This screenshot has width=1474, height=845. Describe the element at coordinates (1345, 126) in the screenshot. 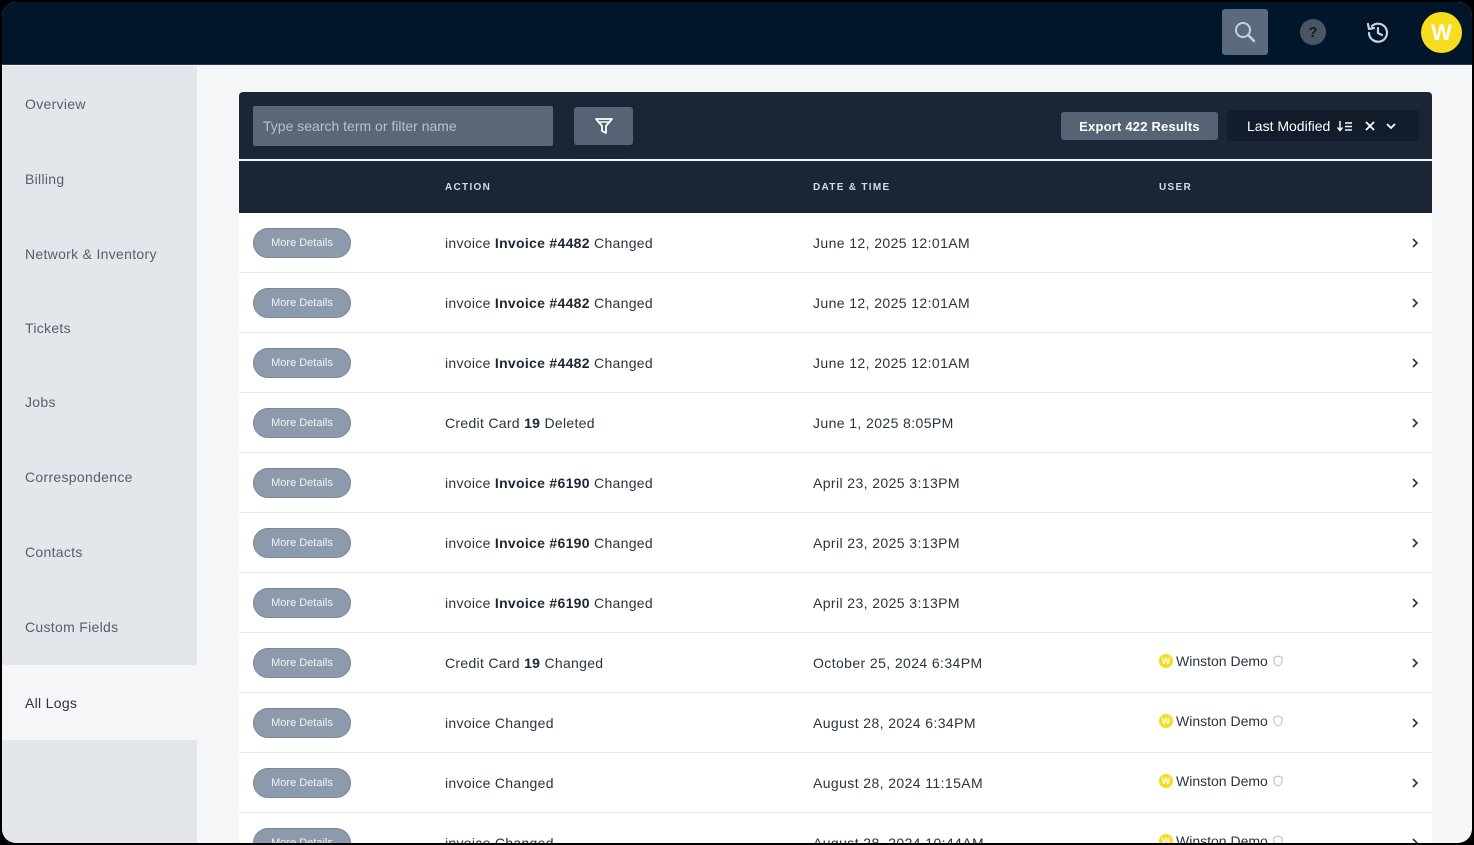

I see `sort-descending-icon` at that location.